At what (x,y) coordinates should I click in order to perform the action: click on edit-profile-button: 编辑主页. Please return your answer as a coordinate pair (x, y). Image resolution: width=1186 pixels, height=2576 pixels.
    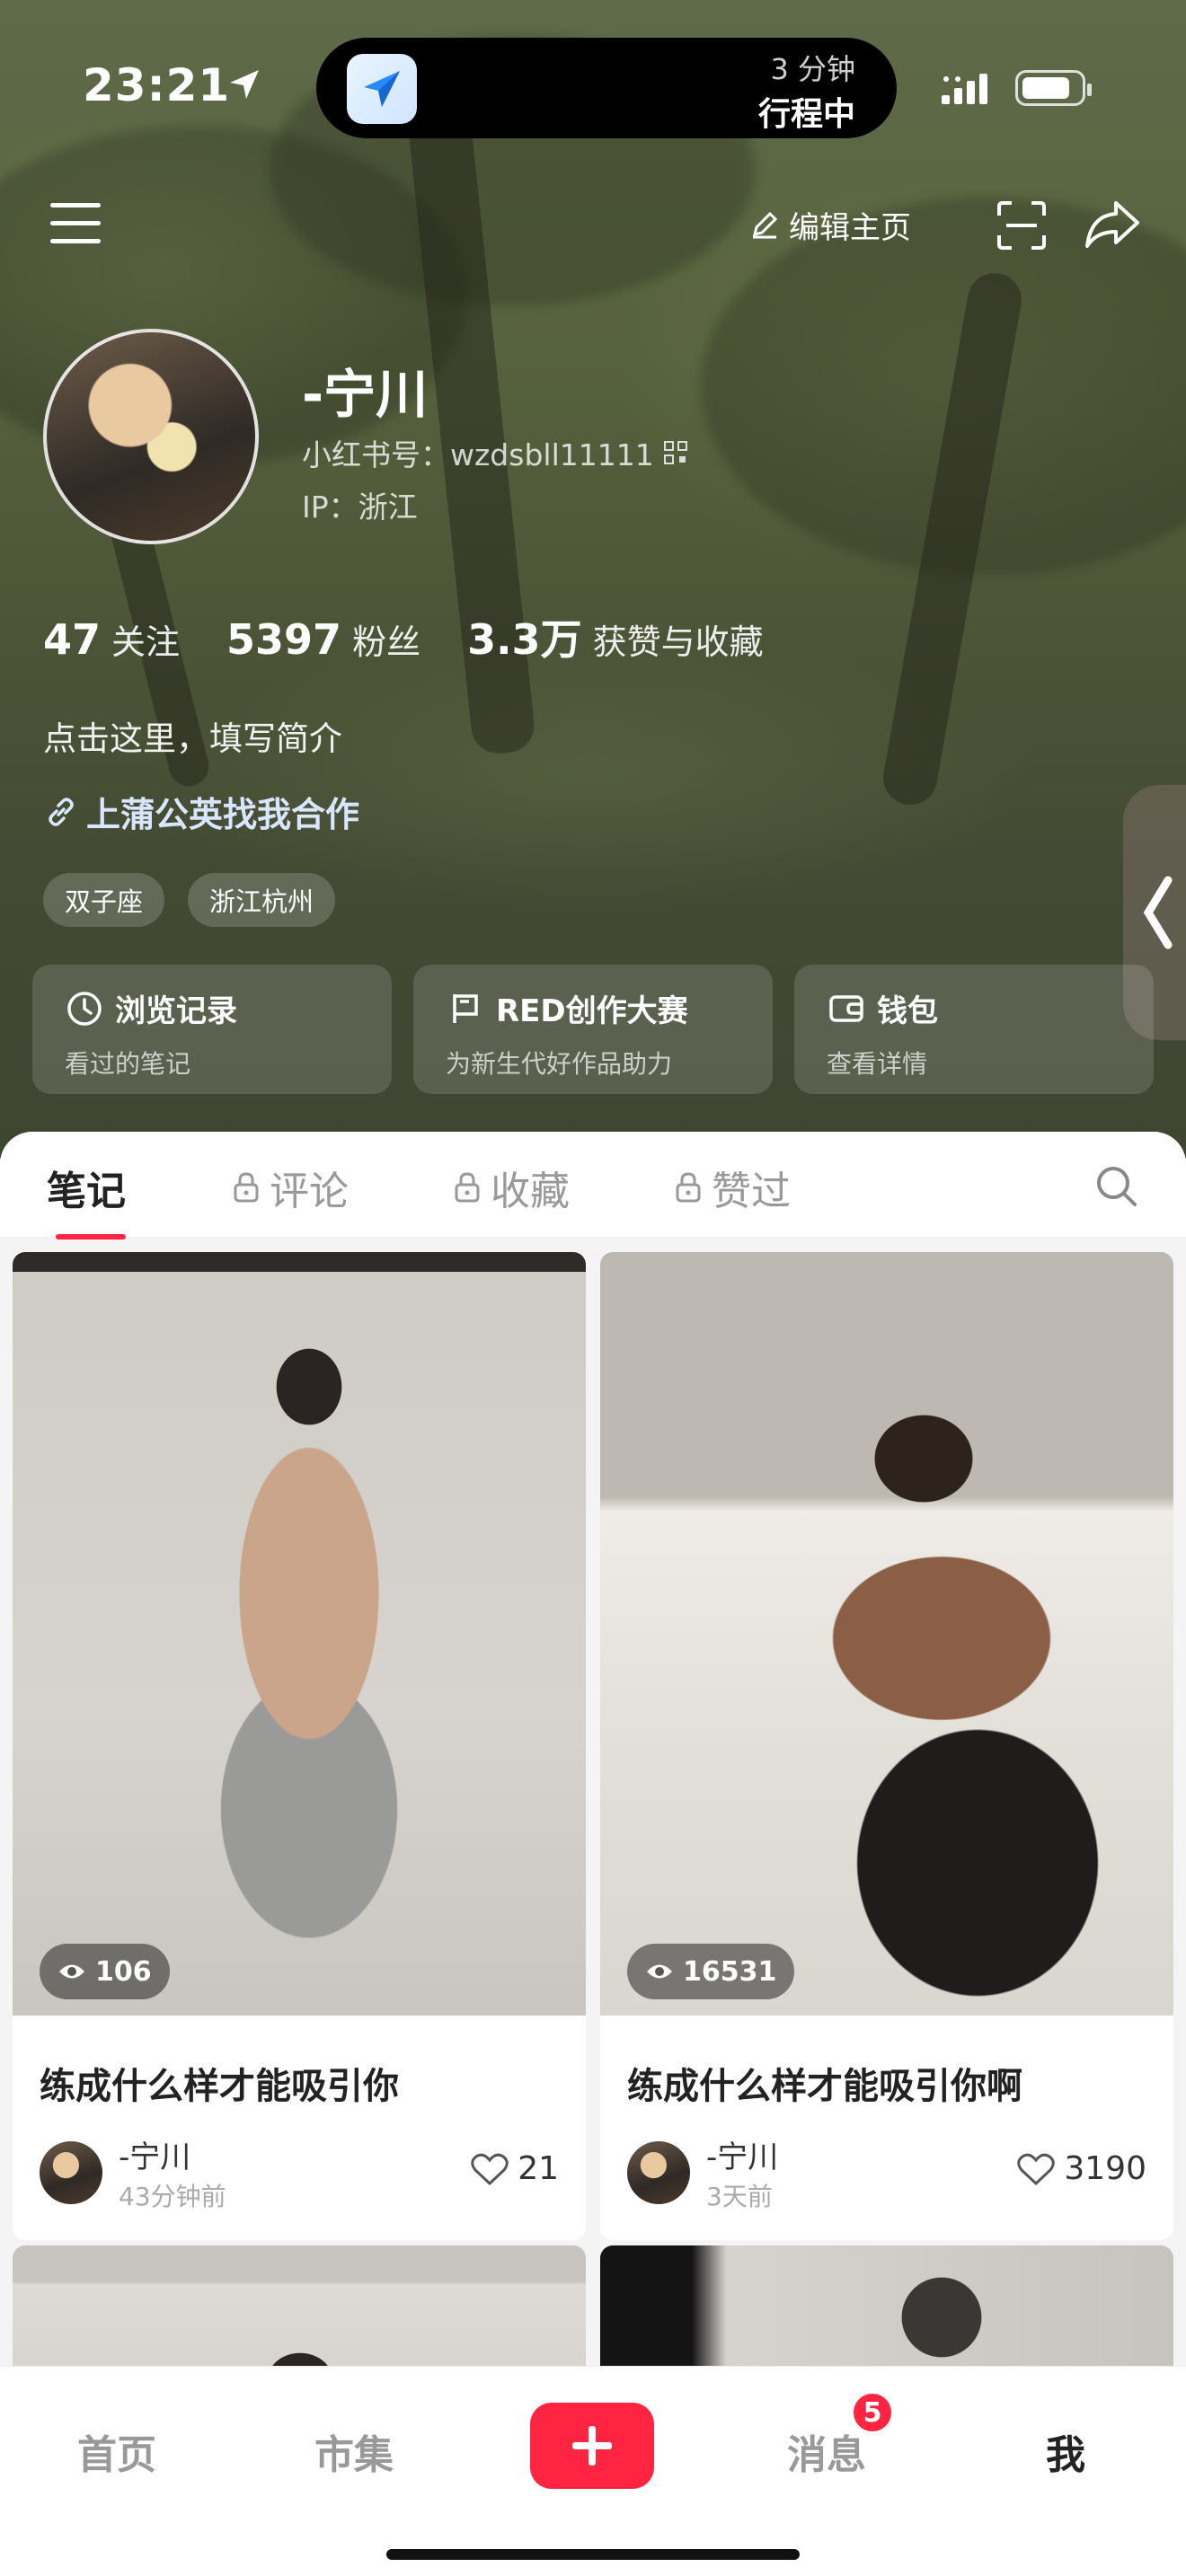
    Looking at the image, I should click on (830, 224).